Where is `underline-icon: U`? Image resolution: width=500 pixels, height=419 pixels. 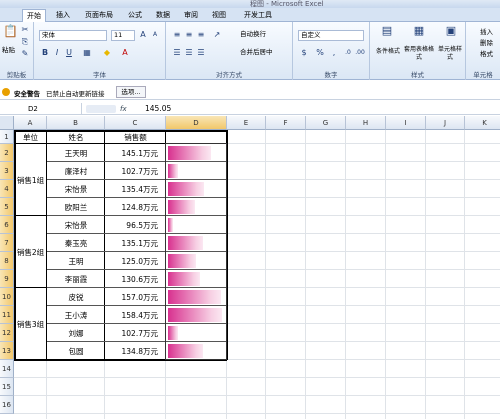 underline-icon: U is located at coordinates (69, 53).